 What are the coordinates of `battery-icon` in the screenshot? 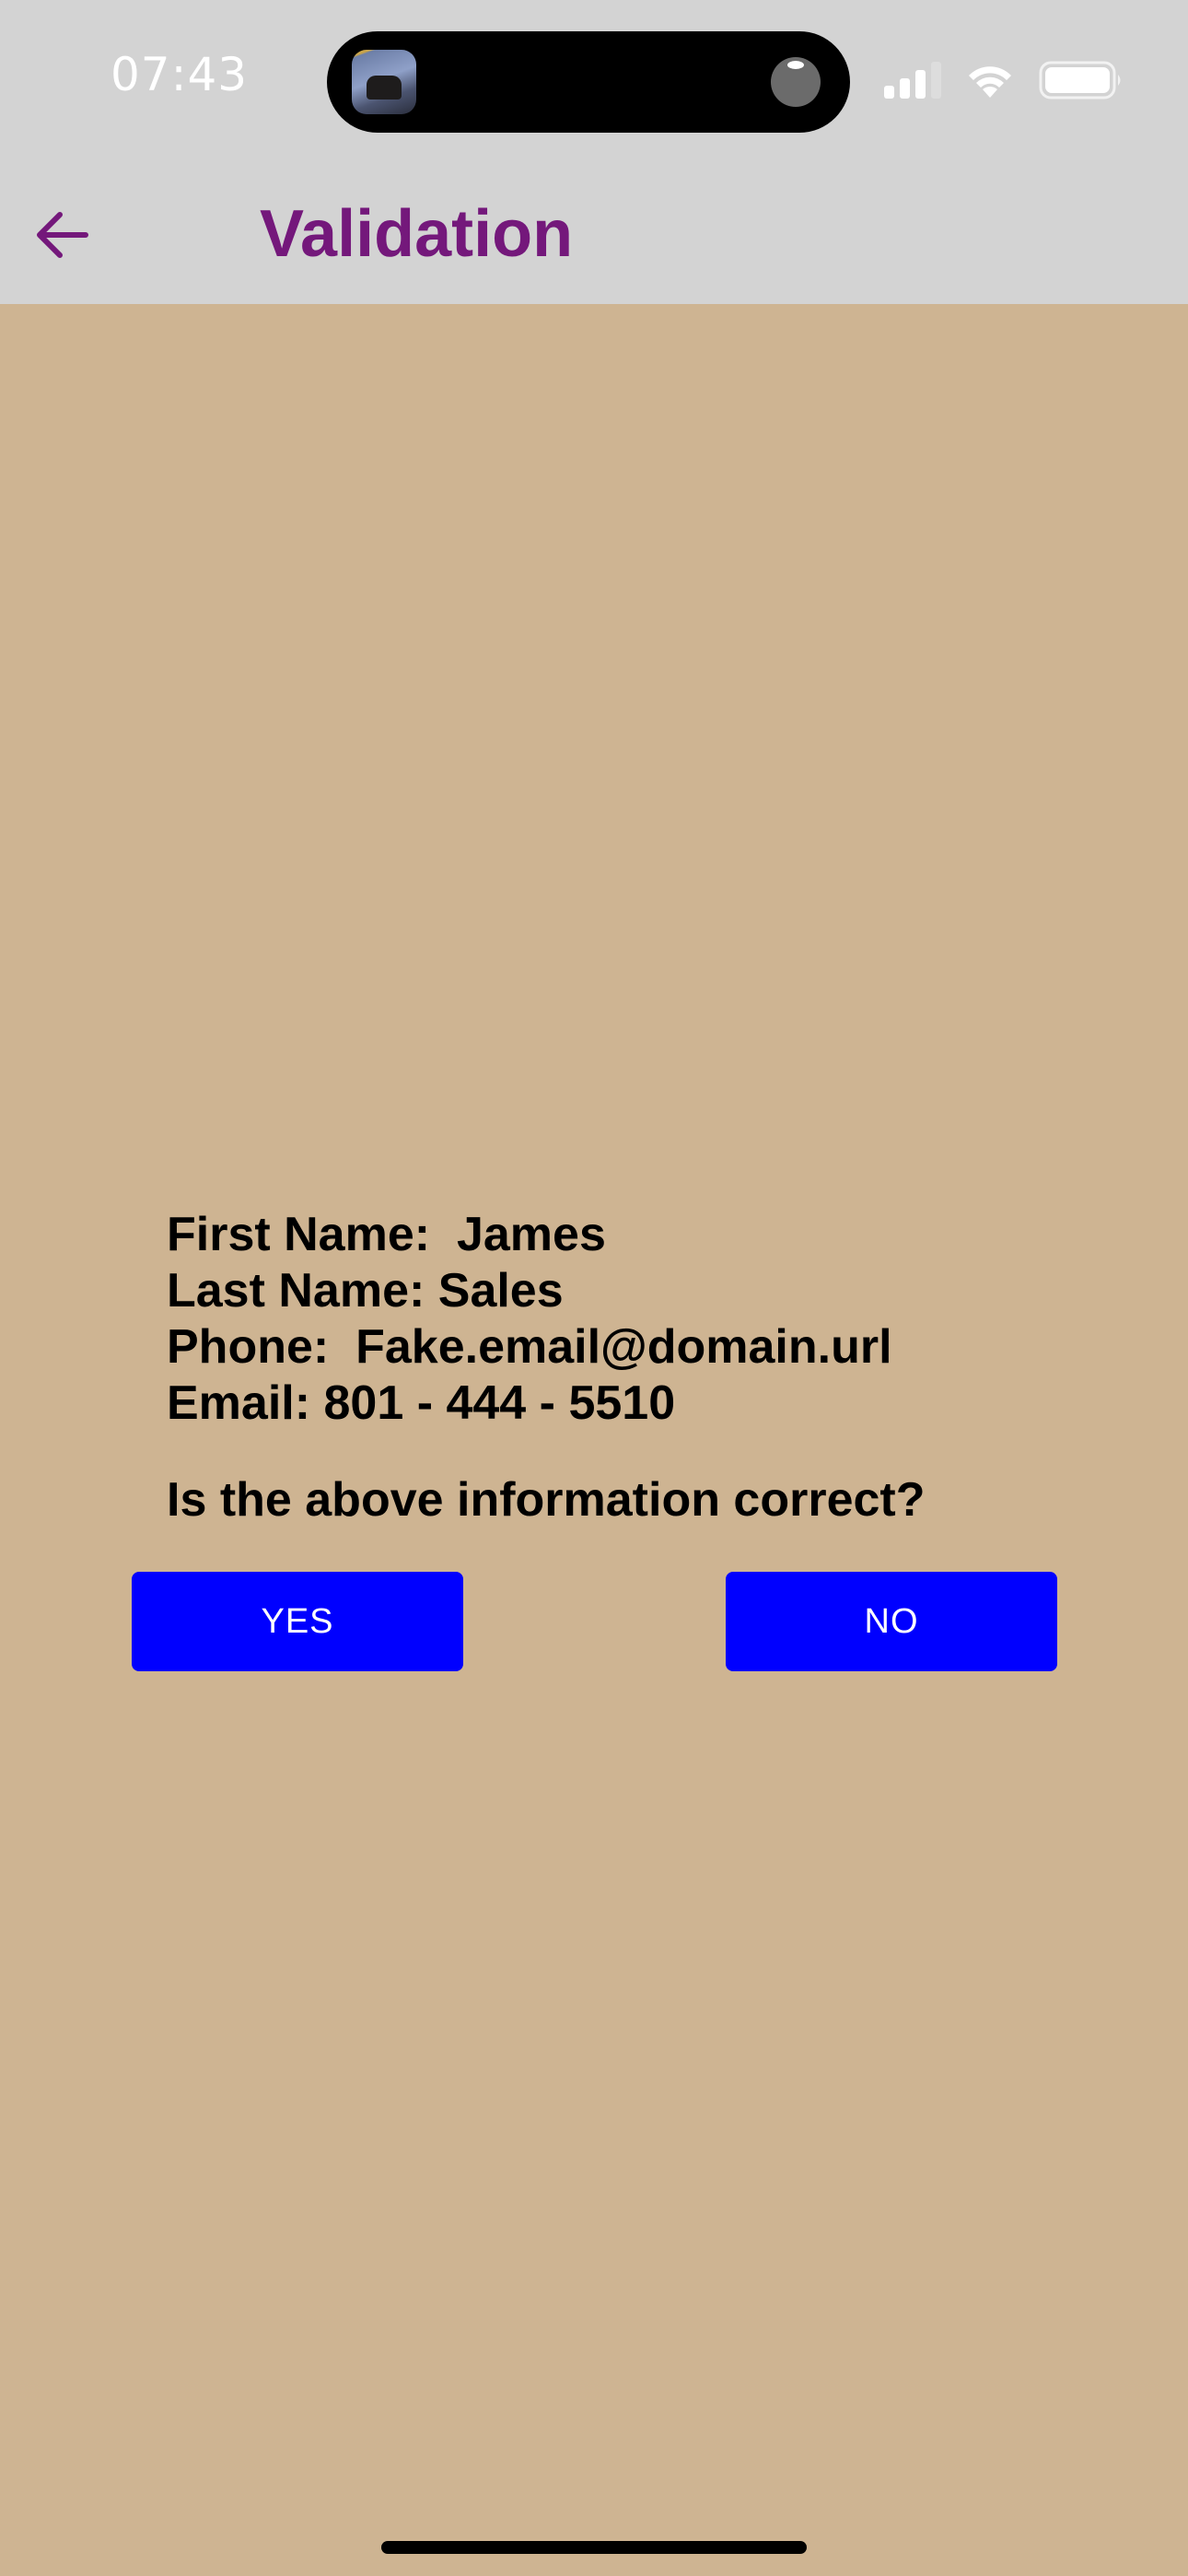 It's located at (1081, 80).